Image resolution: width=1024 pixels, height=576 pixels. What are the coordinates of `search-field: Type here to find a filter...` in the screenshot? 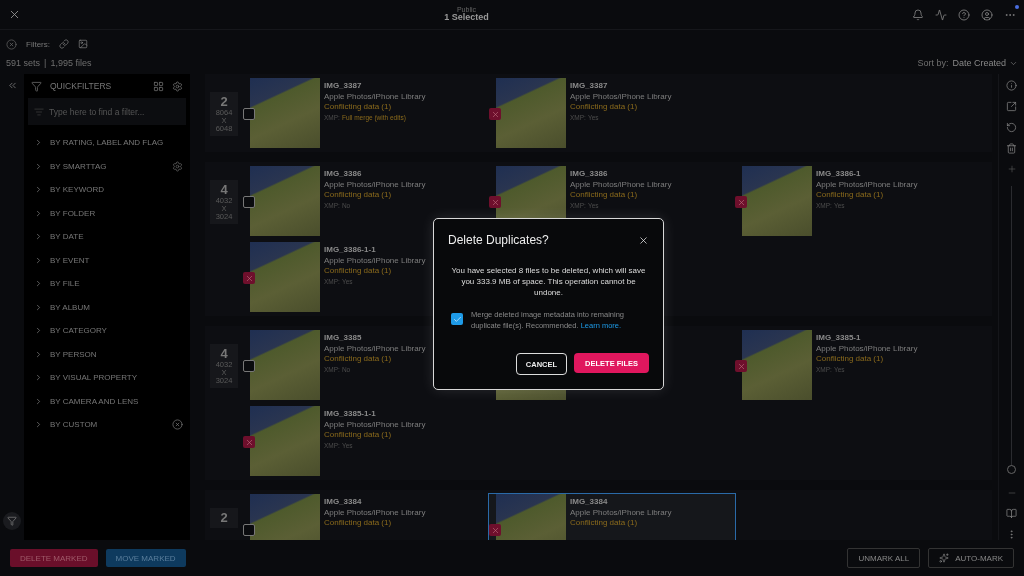 It's located at (107, 111).